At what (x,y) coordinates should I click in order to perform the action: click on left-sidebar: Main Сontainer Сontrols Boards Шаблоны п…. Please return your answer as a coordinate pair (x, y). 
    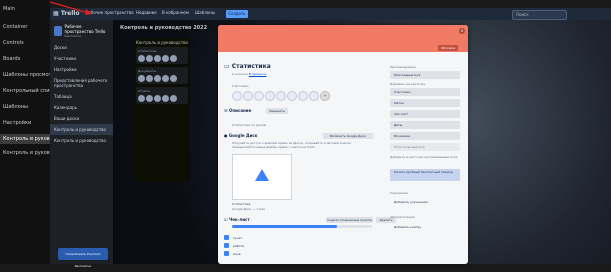
    Looking at the image, I should click on (25, 132).